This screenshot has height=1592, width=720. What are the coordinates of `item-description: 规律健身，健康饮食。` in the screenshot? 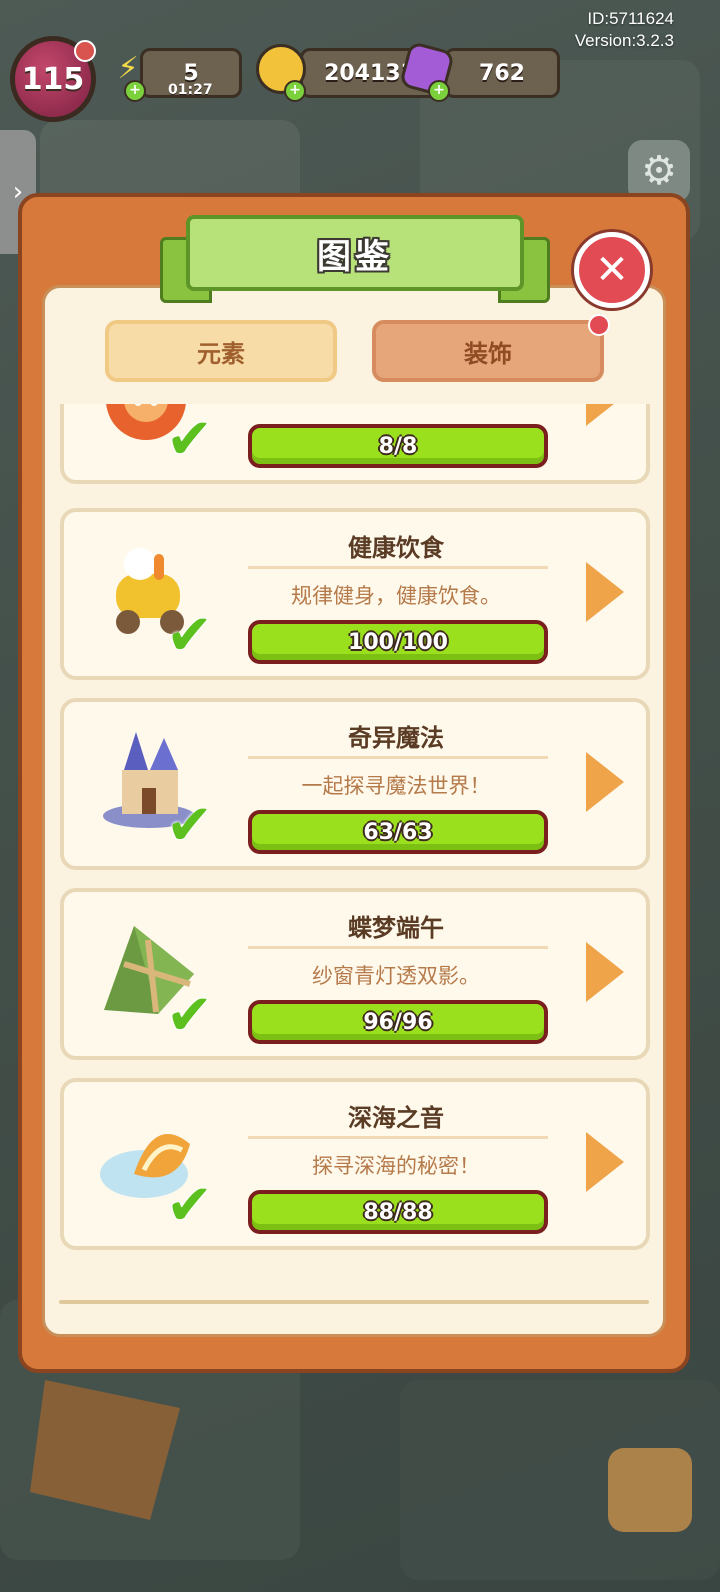 It's located at (396, 596).